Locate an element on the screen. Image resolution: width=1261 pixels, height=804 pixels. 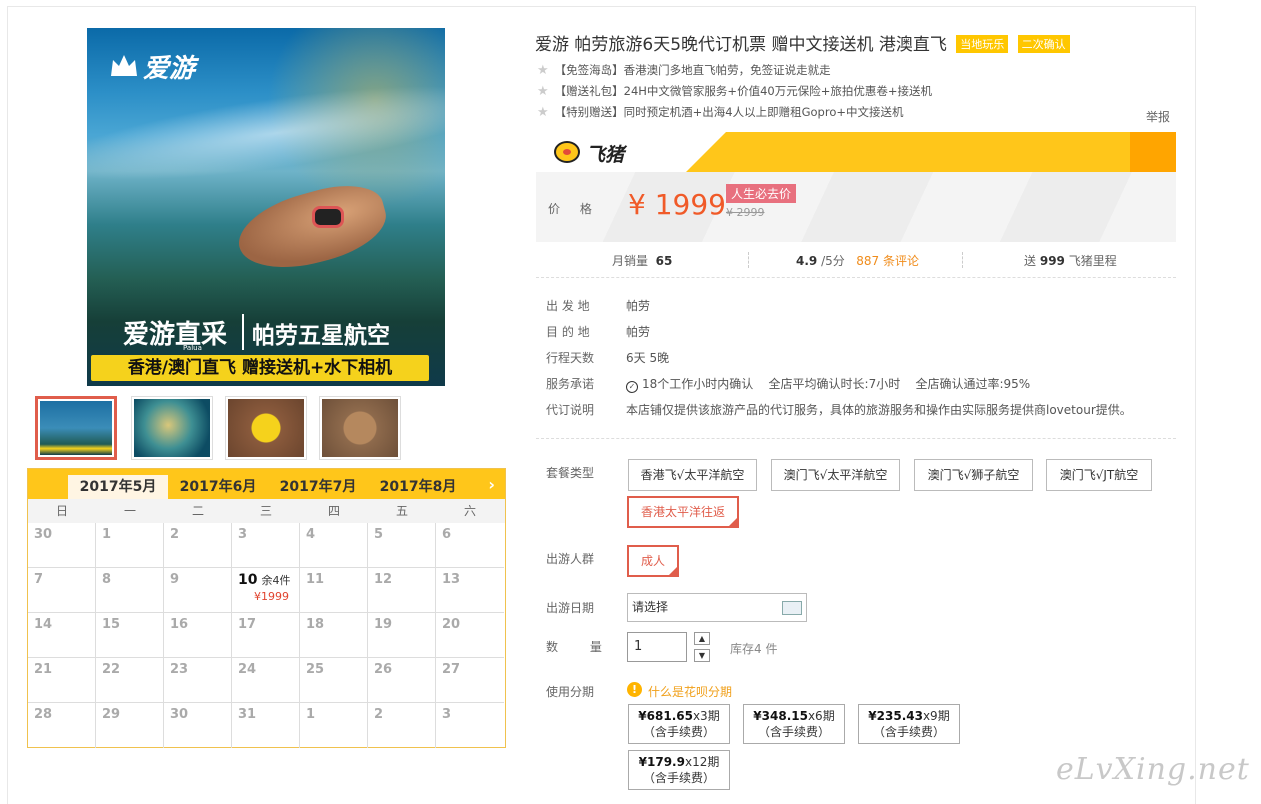
tab-month-2: 2017年6月 is located at coordinates (218, 487).